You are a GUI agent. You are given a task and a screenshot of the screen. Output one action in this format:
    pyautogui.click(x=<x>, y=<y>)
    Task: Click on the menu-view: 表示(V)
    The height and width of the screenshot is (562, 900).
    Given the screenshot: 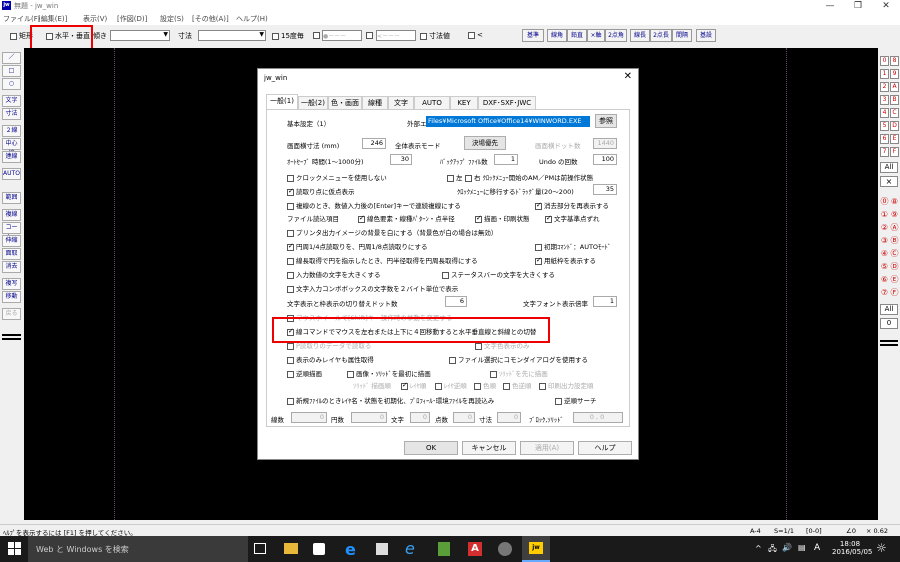 What is the action you would take?
    pyautogui.click(x=95, y=19)
    